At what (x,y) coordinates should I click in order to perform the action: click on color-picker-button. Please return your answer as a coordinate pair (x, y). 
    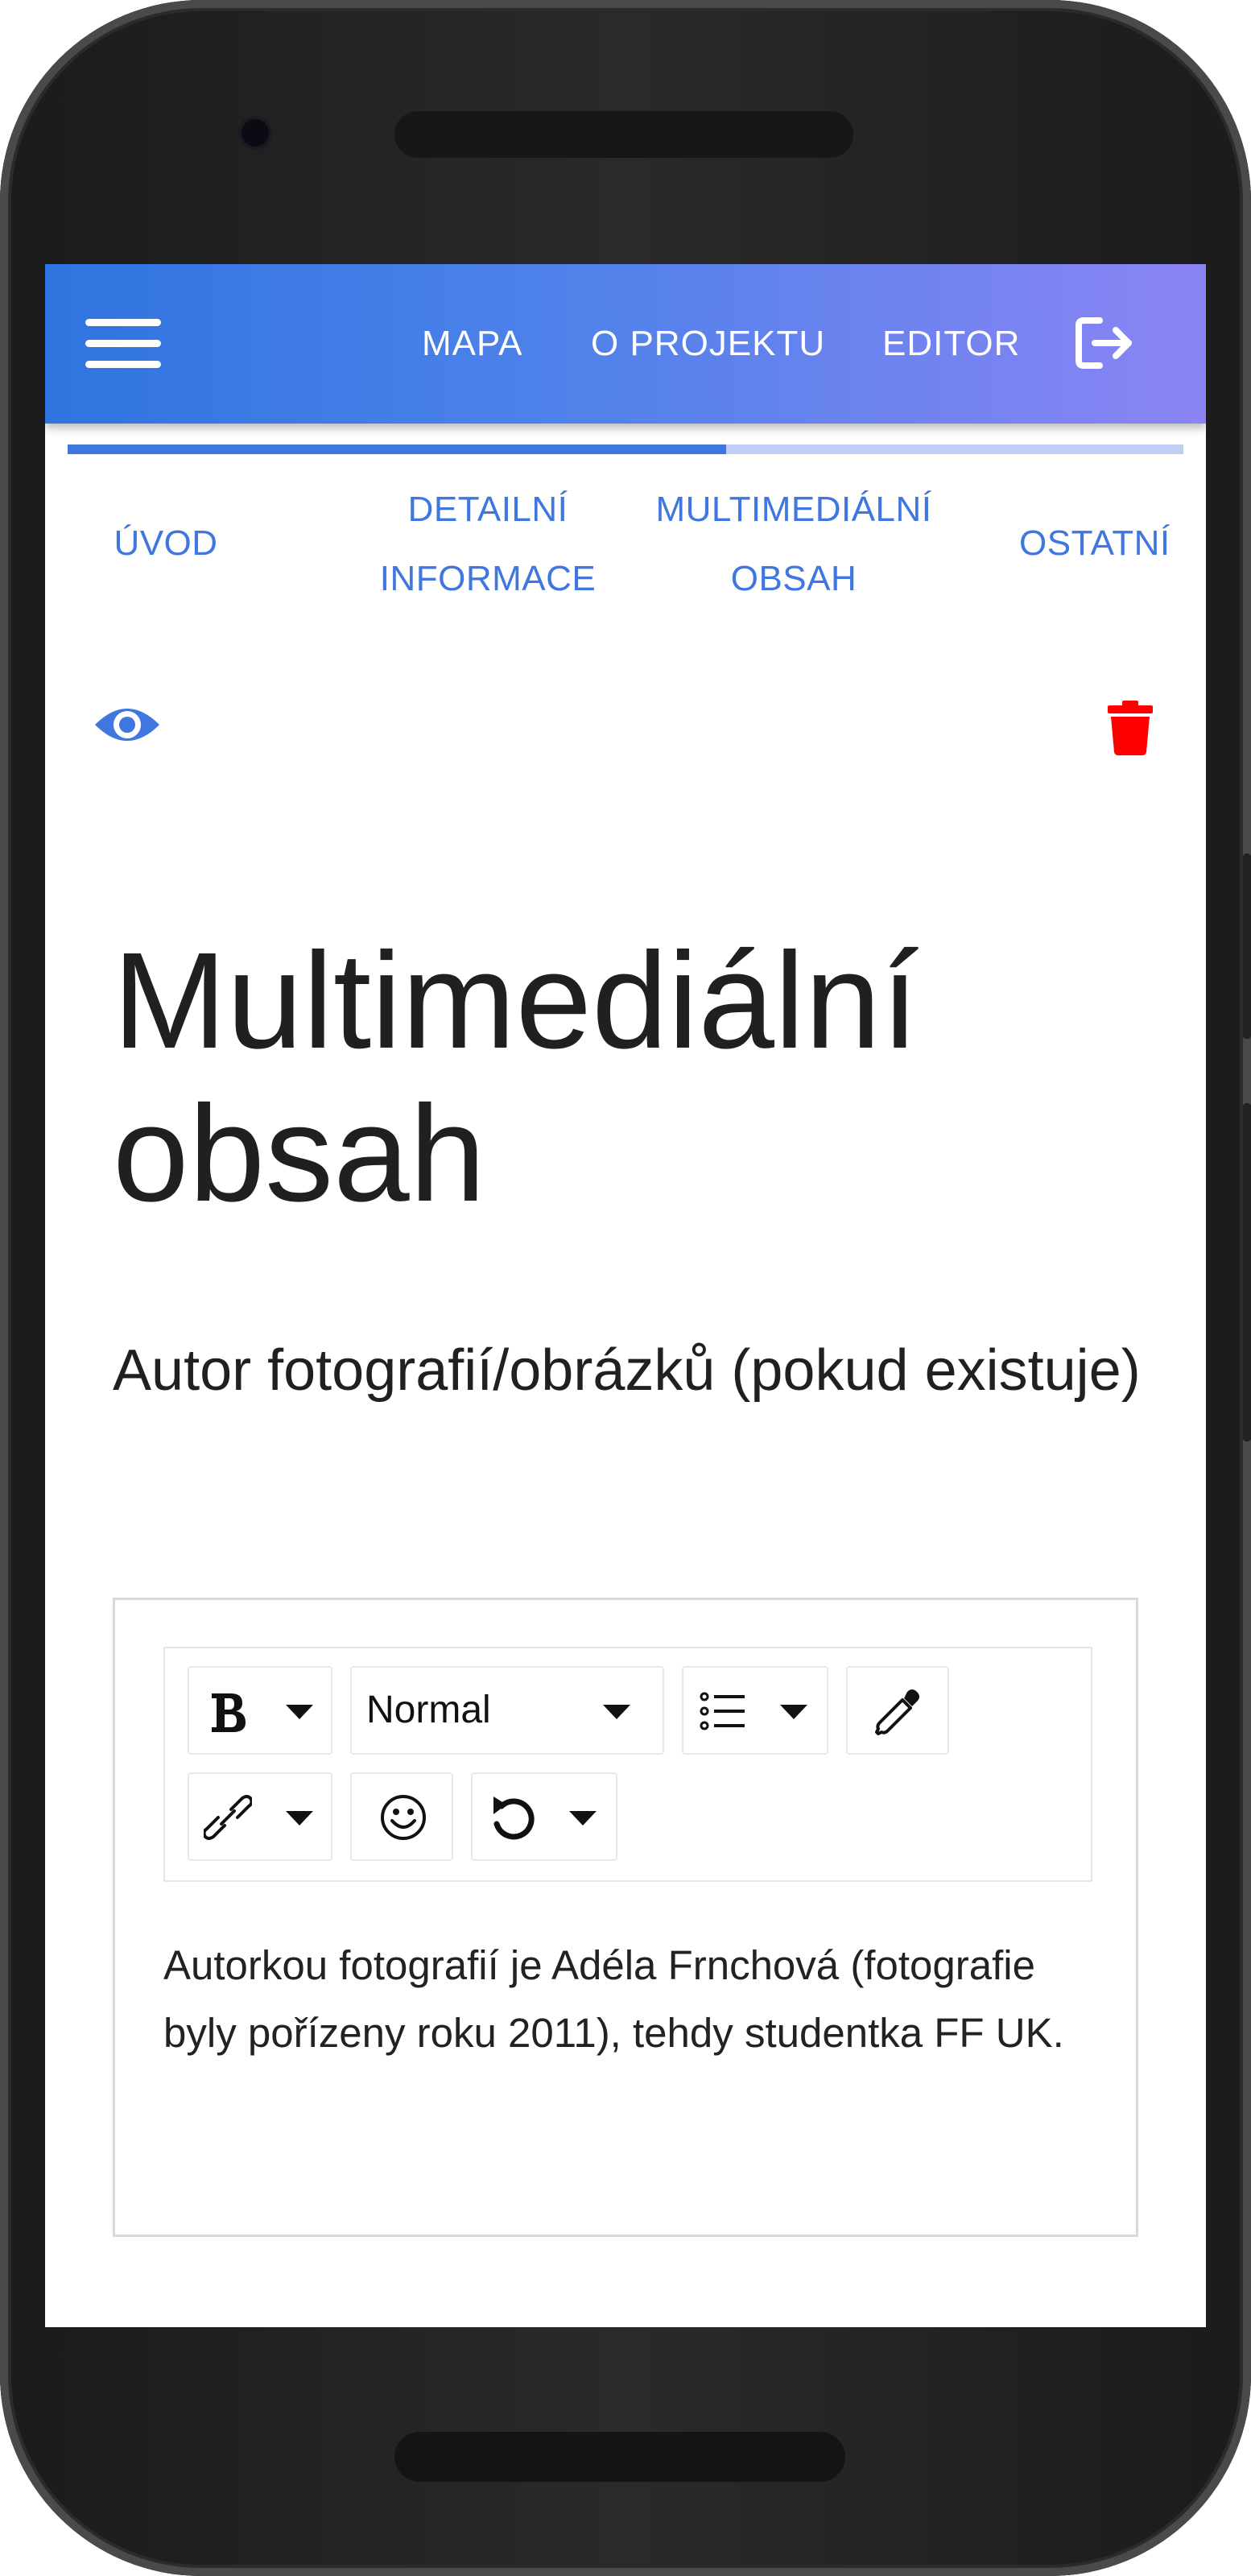
    Looking at the image, I should click on (897, 1710).